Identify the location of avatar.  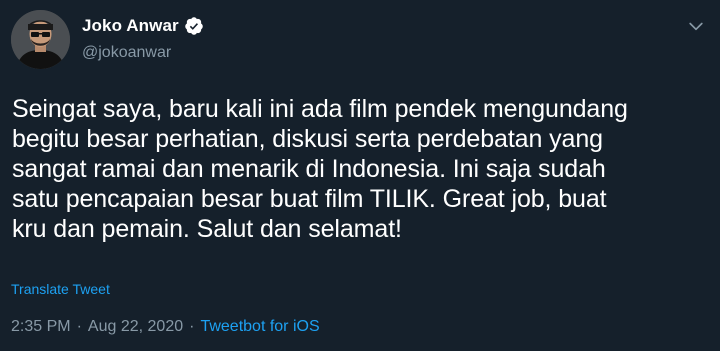
(40, 39).